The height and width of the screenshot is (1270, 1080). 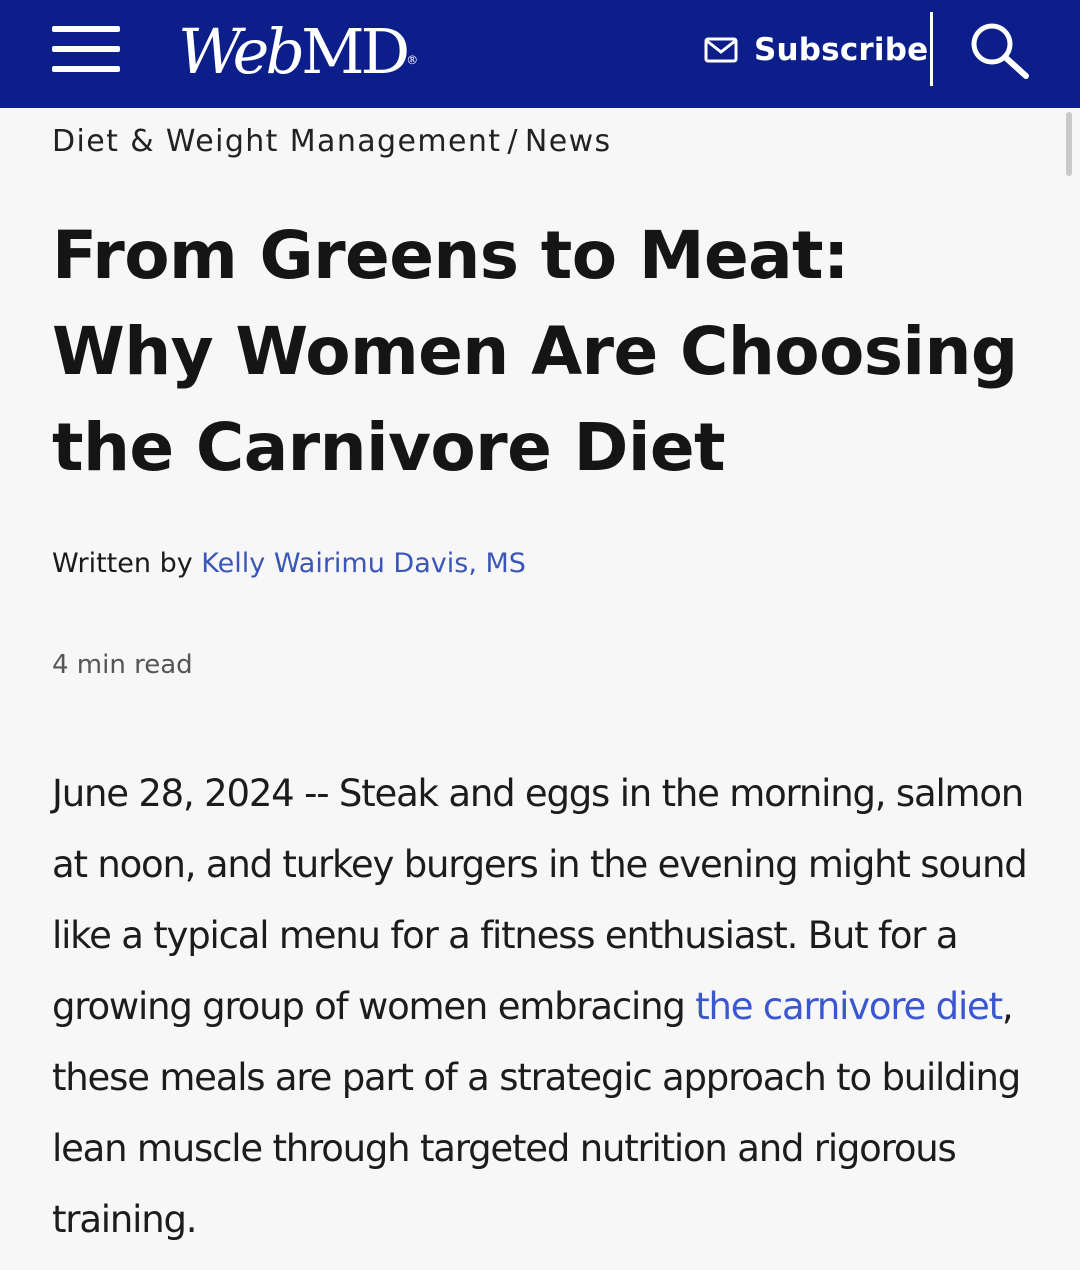 What do you see at coordinates (86, 49) in the screenshot?
I see `menu-icon` at bounding box center [86, 49].